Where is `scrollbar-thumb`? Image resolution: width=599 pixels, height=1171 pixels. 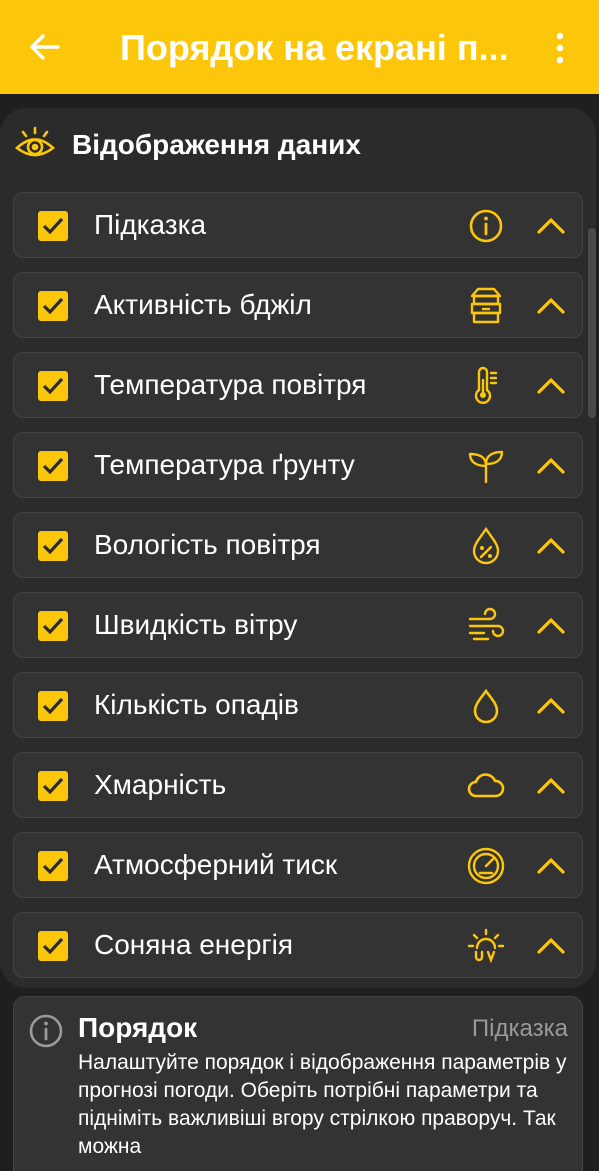
scrollbar-thumb is located at coordinates (592, 323).